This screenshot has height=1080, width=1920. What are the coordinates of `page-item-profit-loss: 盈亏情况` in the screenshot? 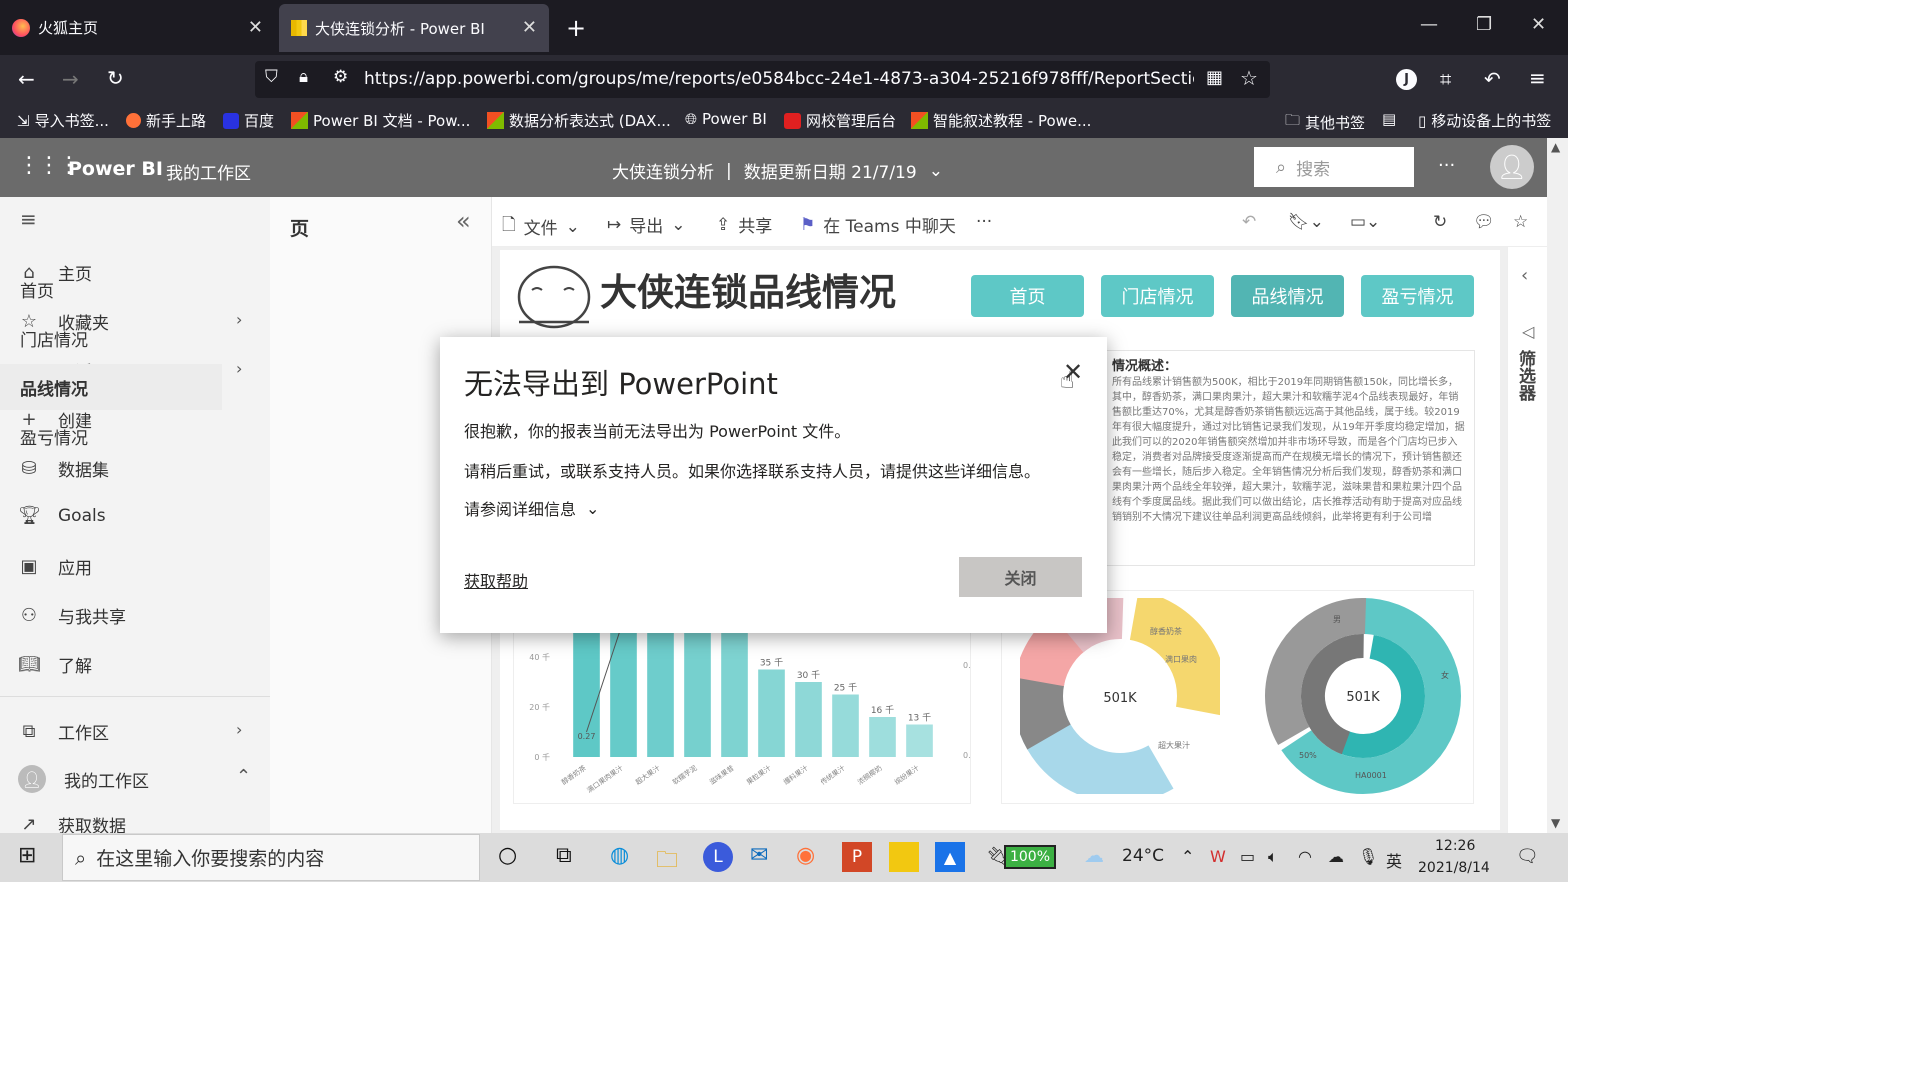 It's located at (54, 436).